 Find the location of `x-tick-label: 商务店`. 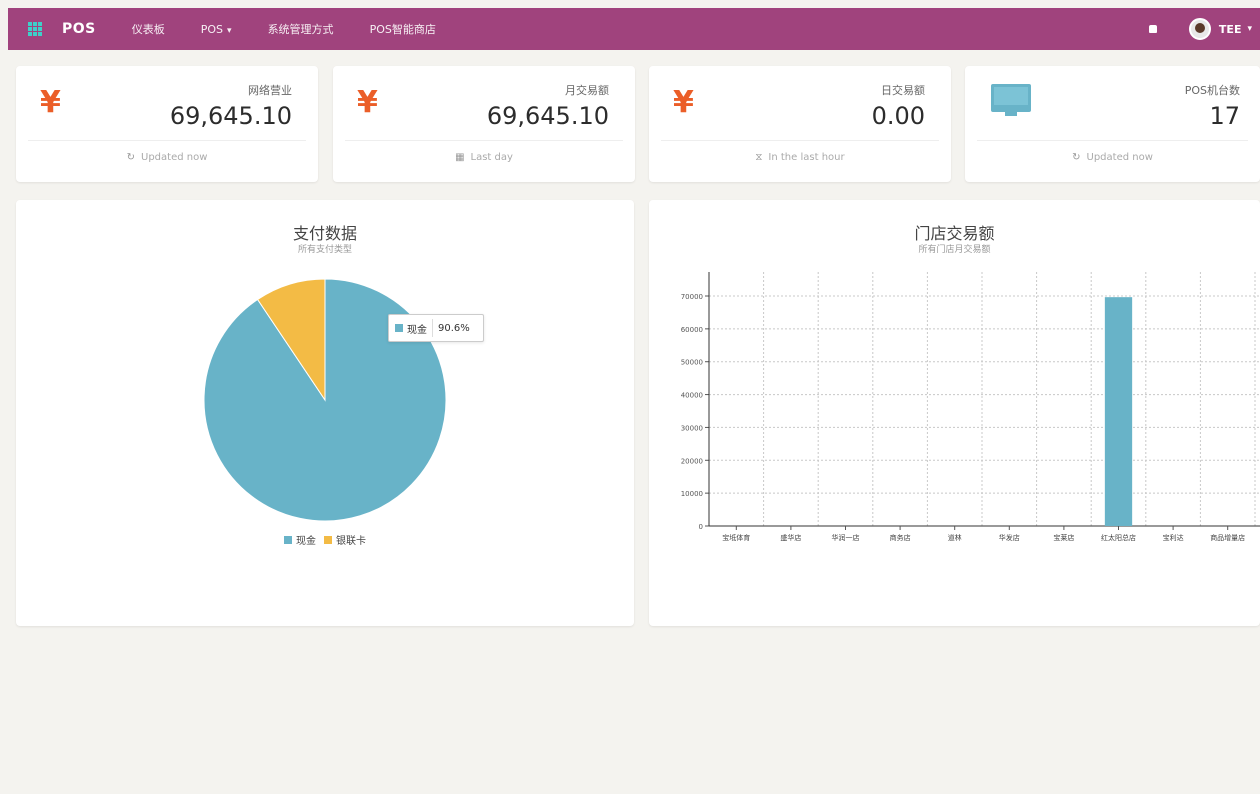

x-tick-label: 商务店 is located at coordinates (900, 537).